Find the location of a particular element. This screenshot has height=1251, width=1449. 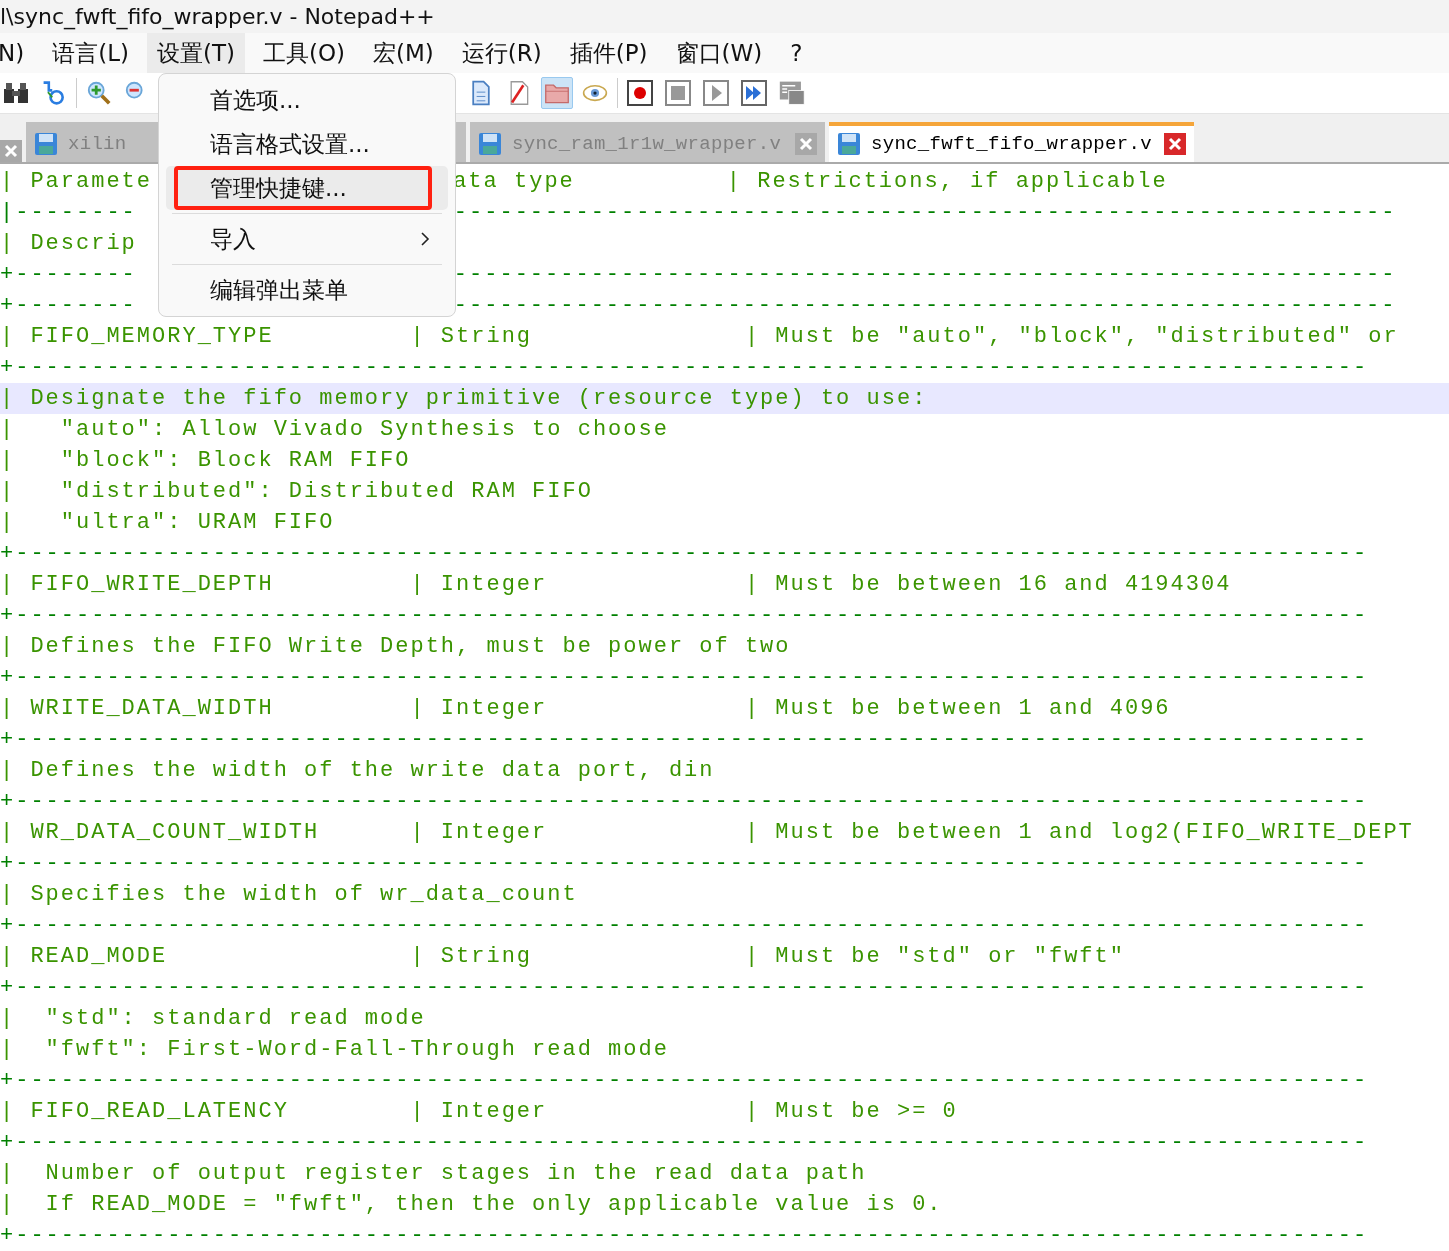

menu-item: 窗口(W) is located at coordinates (719, 53).